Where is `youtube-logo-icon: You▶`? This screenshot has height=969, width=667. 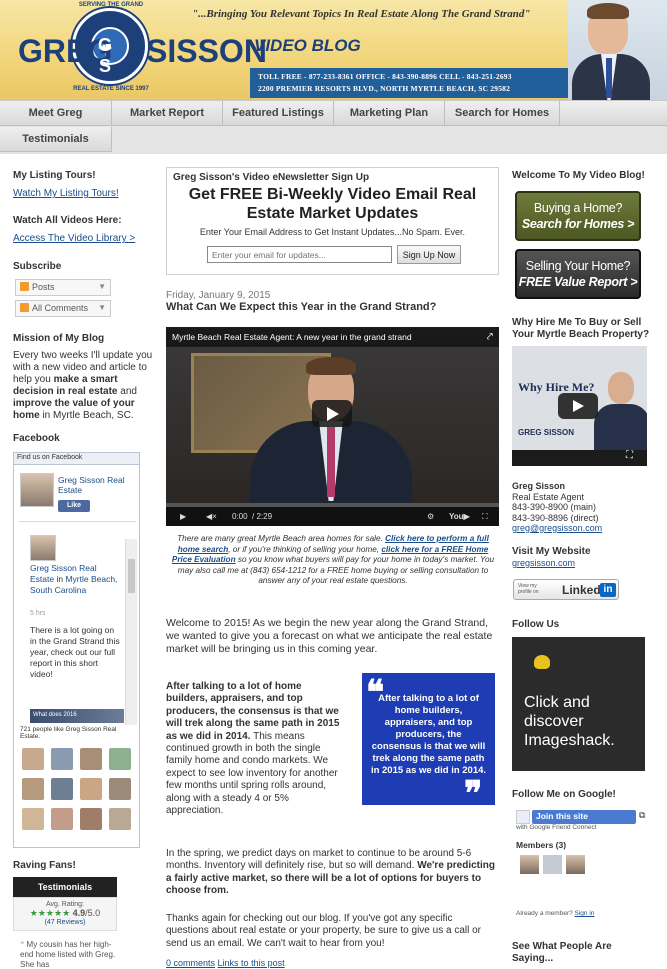 youtube-logo-icon: You▶ is located at coordinates (459, 516).